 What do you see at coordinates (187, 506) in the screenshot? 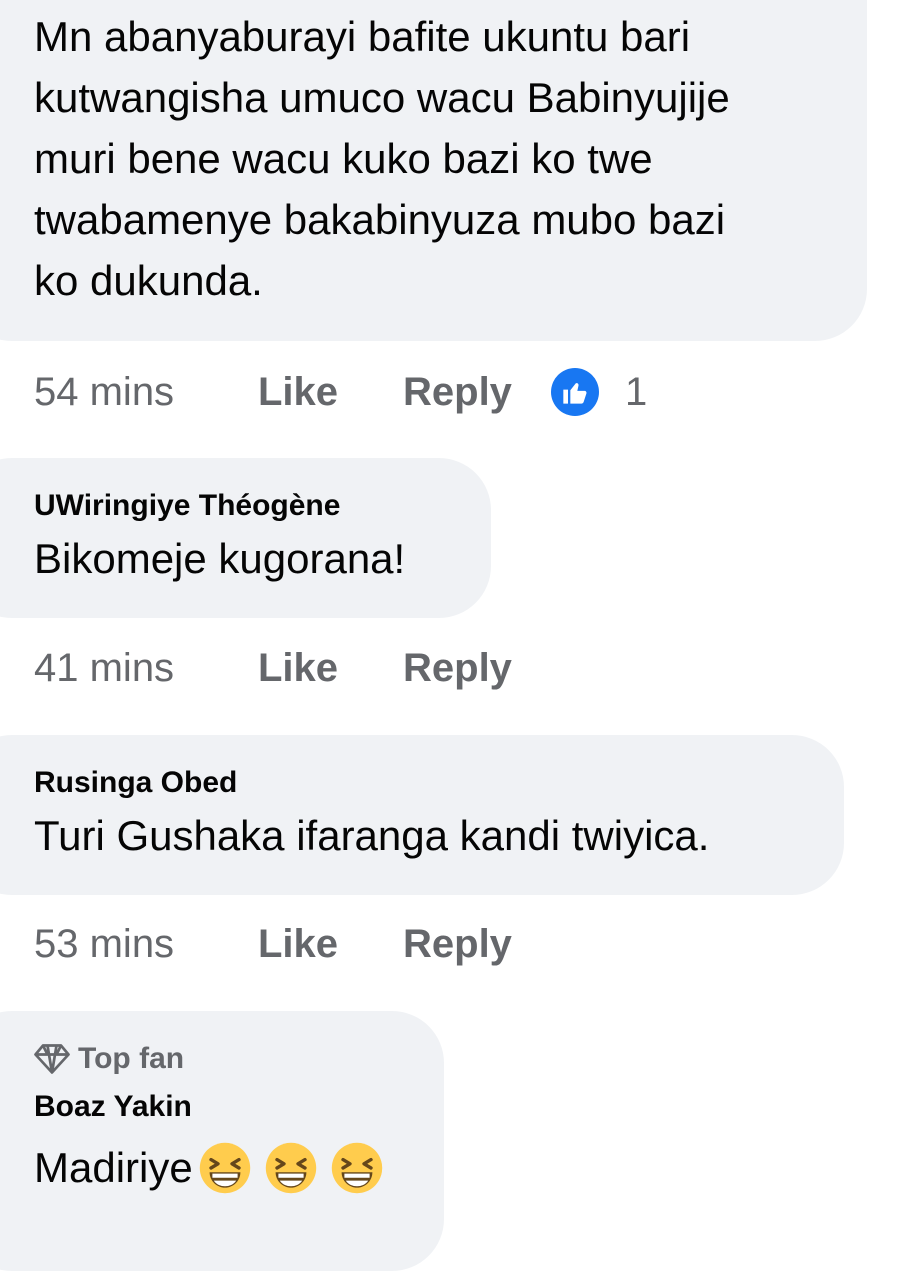
I see `comment-author: UWiringiye Théogène` at bounding box center [187, 506].